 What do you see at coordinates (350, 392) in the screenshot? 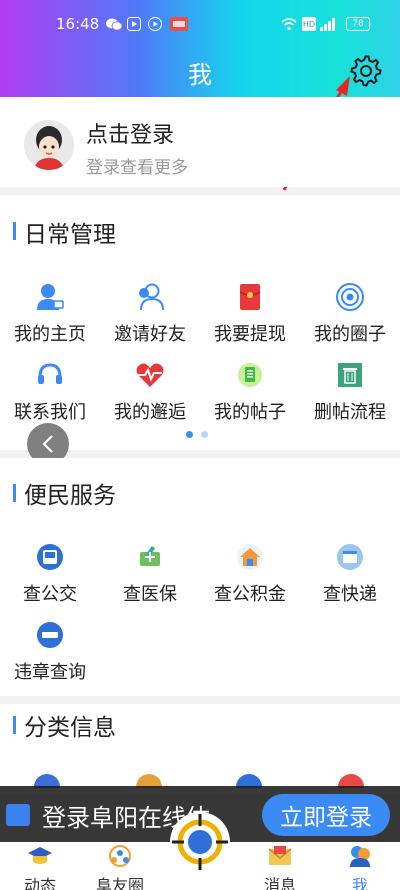
I see `grid-item-delete-process: 删帖流程` at bounding box center [350, 392].